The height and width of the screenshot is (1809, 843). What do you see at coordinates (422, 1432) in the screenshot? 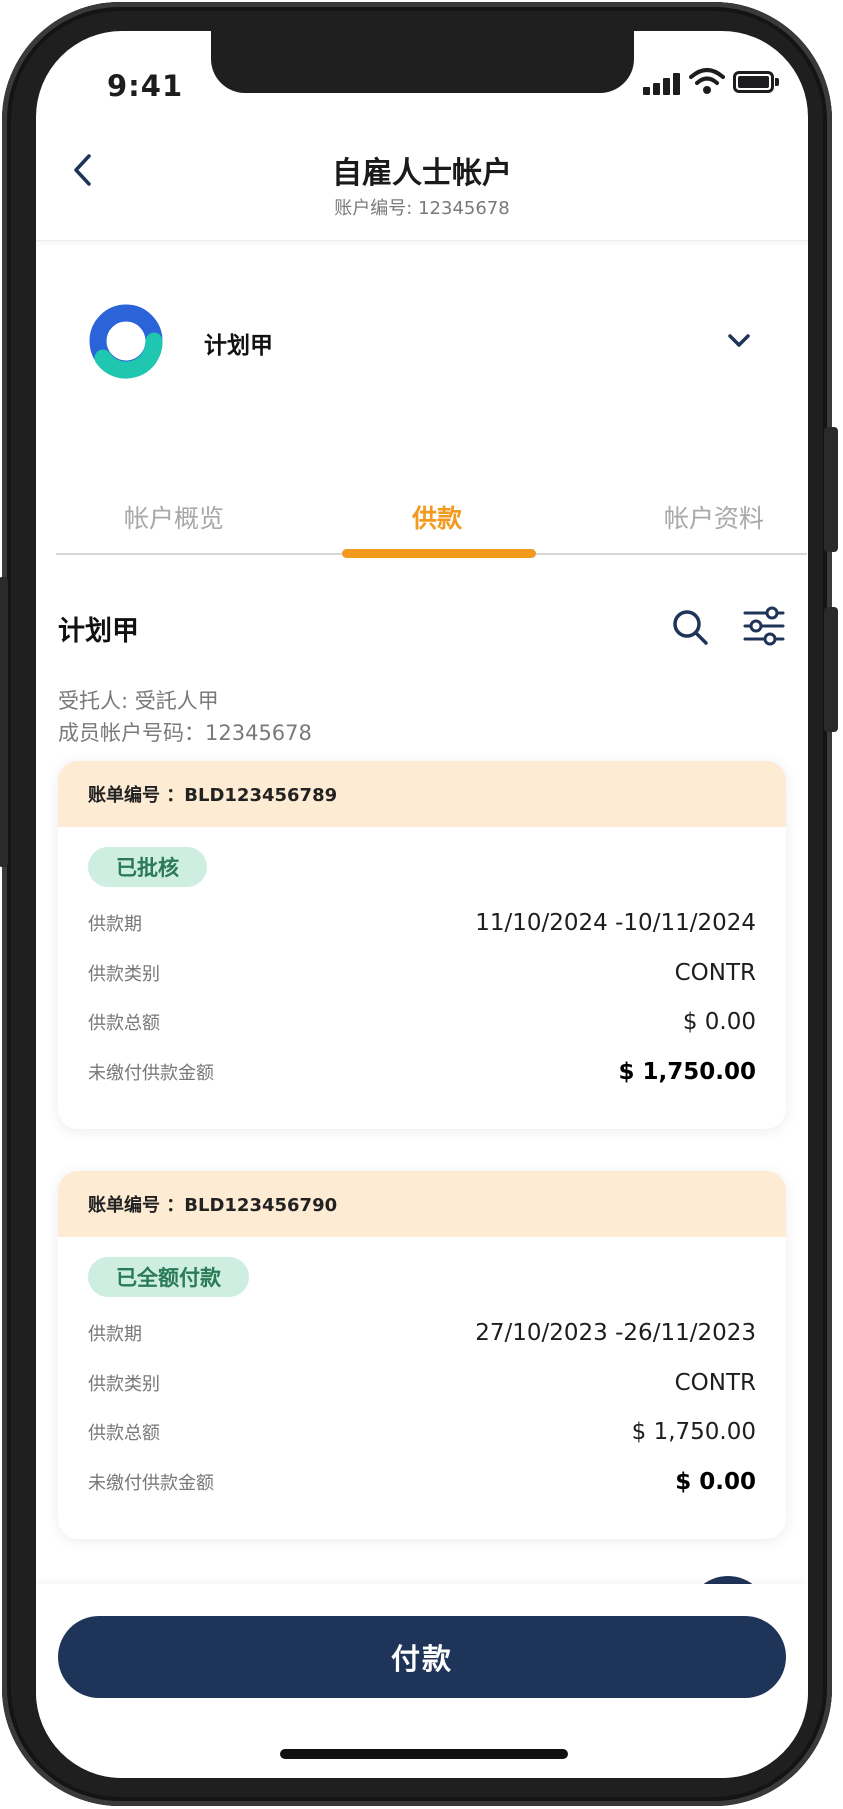
I see `bill-row-total: 供款总额 $ 1,750.00` at bounding box center [422, 1432].